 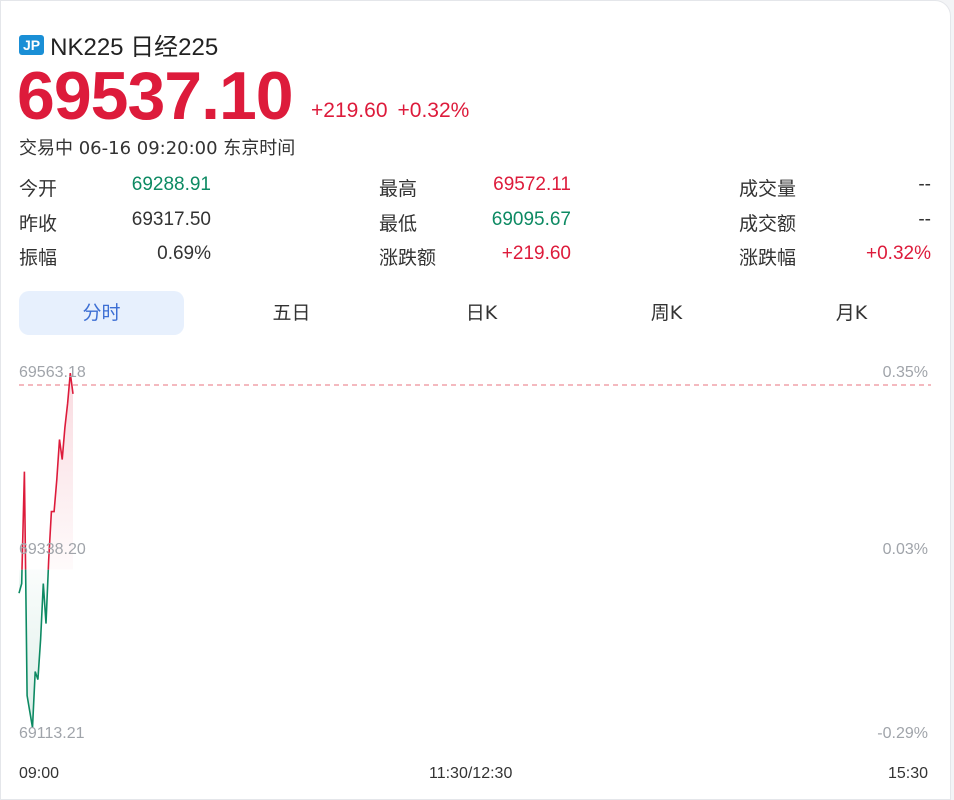 What do you see at coordinates (39, 773) in the screenshot?
I see `x-label-open: 09:00` at bounding box center [39, 773].